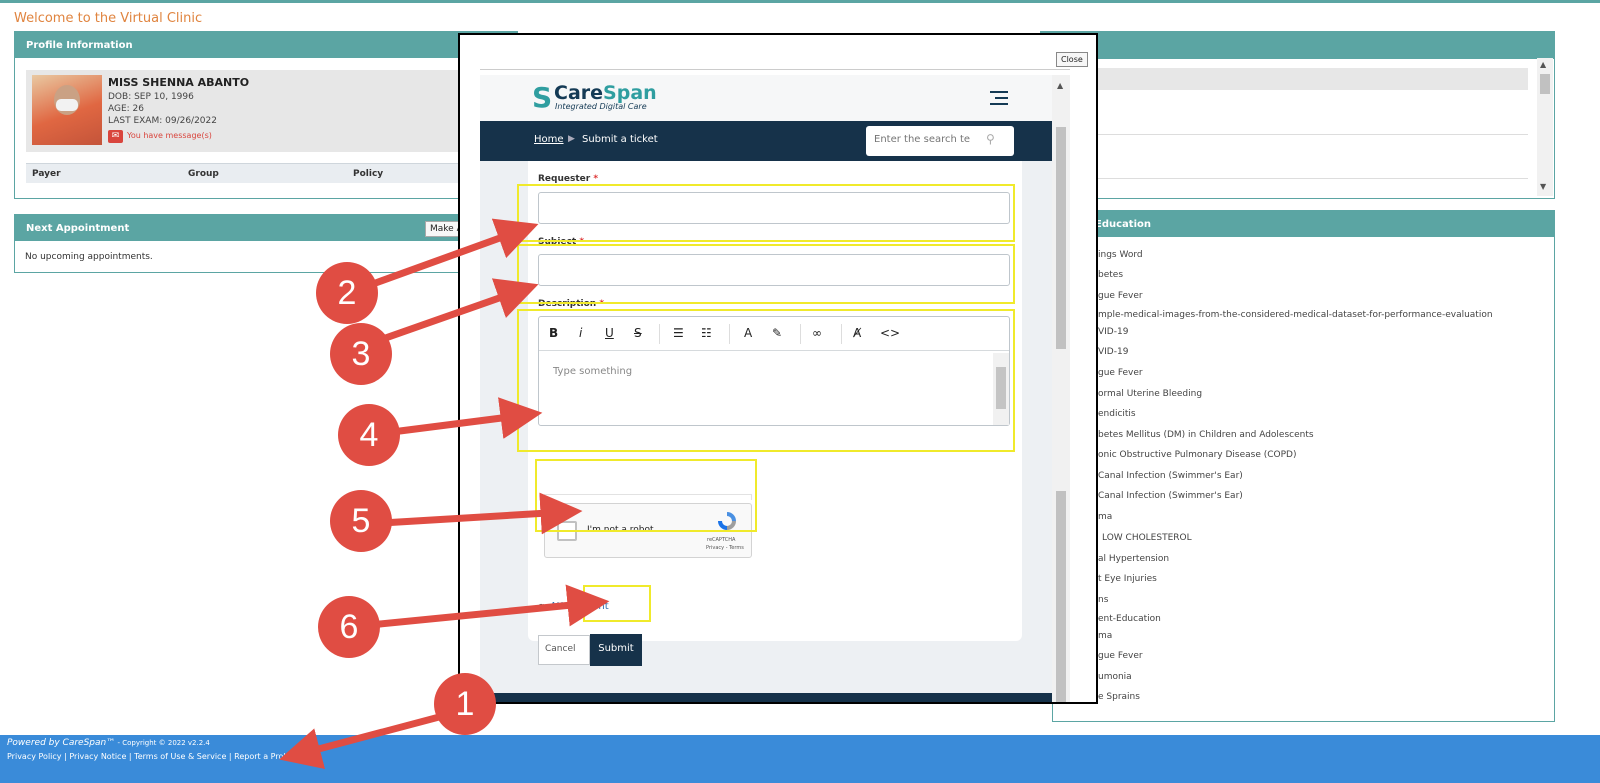 The width and height of the screenshot is (1600, 783). I want to click on carespan-logo-icon: S, so click(542, 97).